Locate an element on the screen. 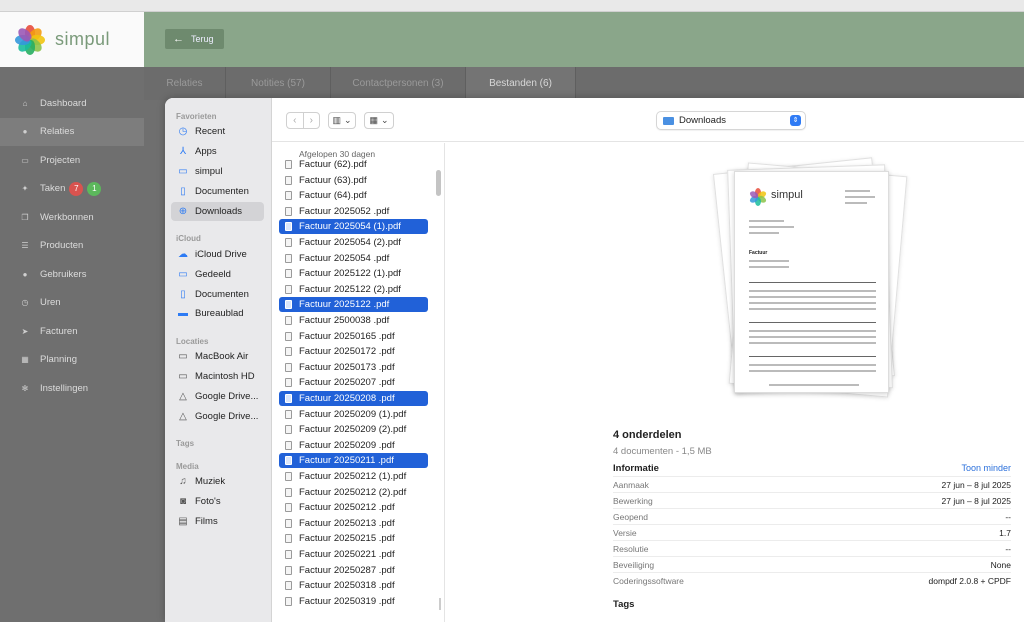 Image resolution: width=1024 pixels, height=622 pixels. file-row: Factuur 20250209 .pdf is located at coordinates (353, 445).